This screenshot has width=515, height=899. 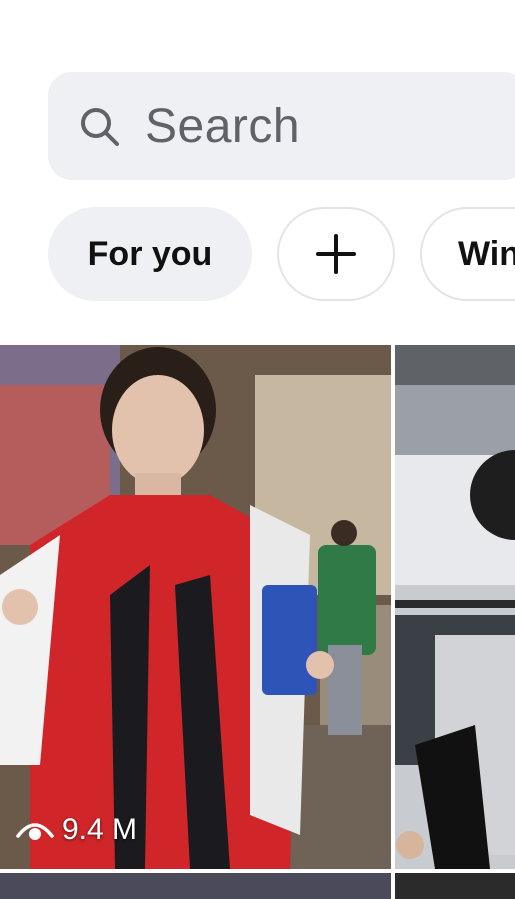 I want to click on pin-photo, so click(x=455, y=607).